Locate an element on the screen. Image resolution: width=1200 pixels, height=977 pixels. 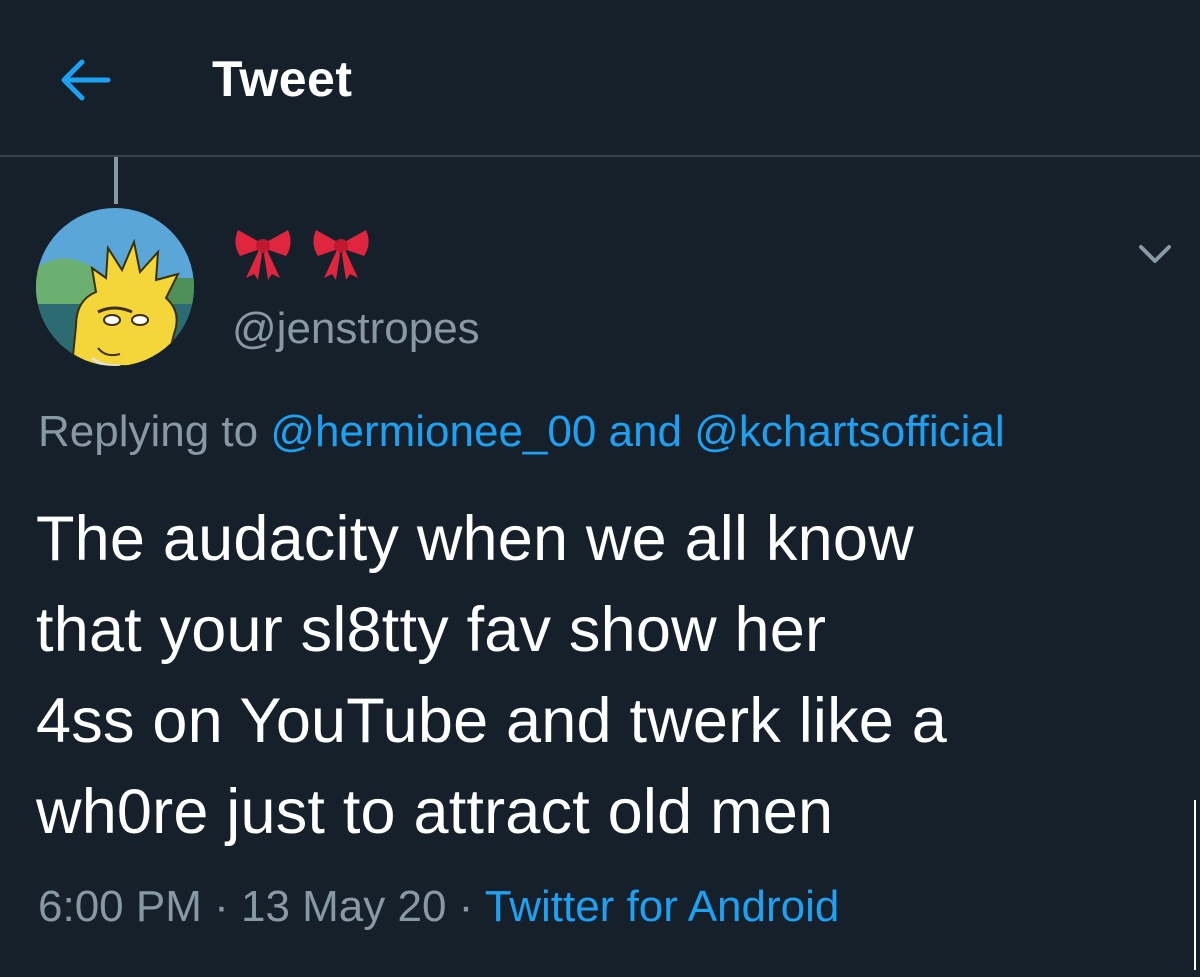
page-title: Tweet is located at coordinates (282, 79).